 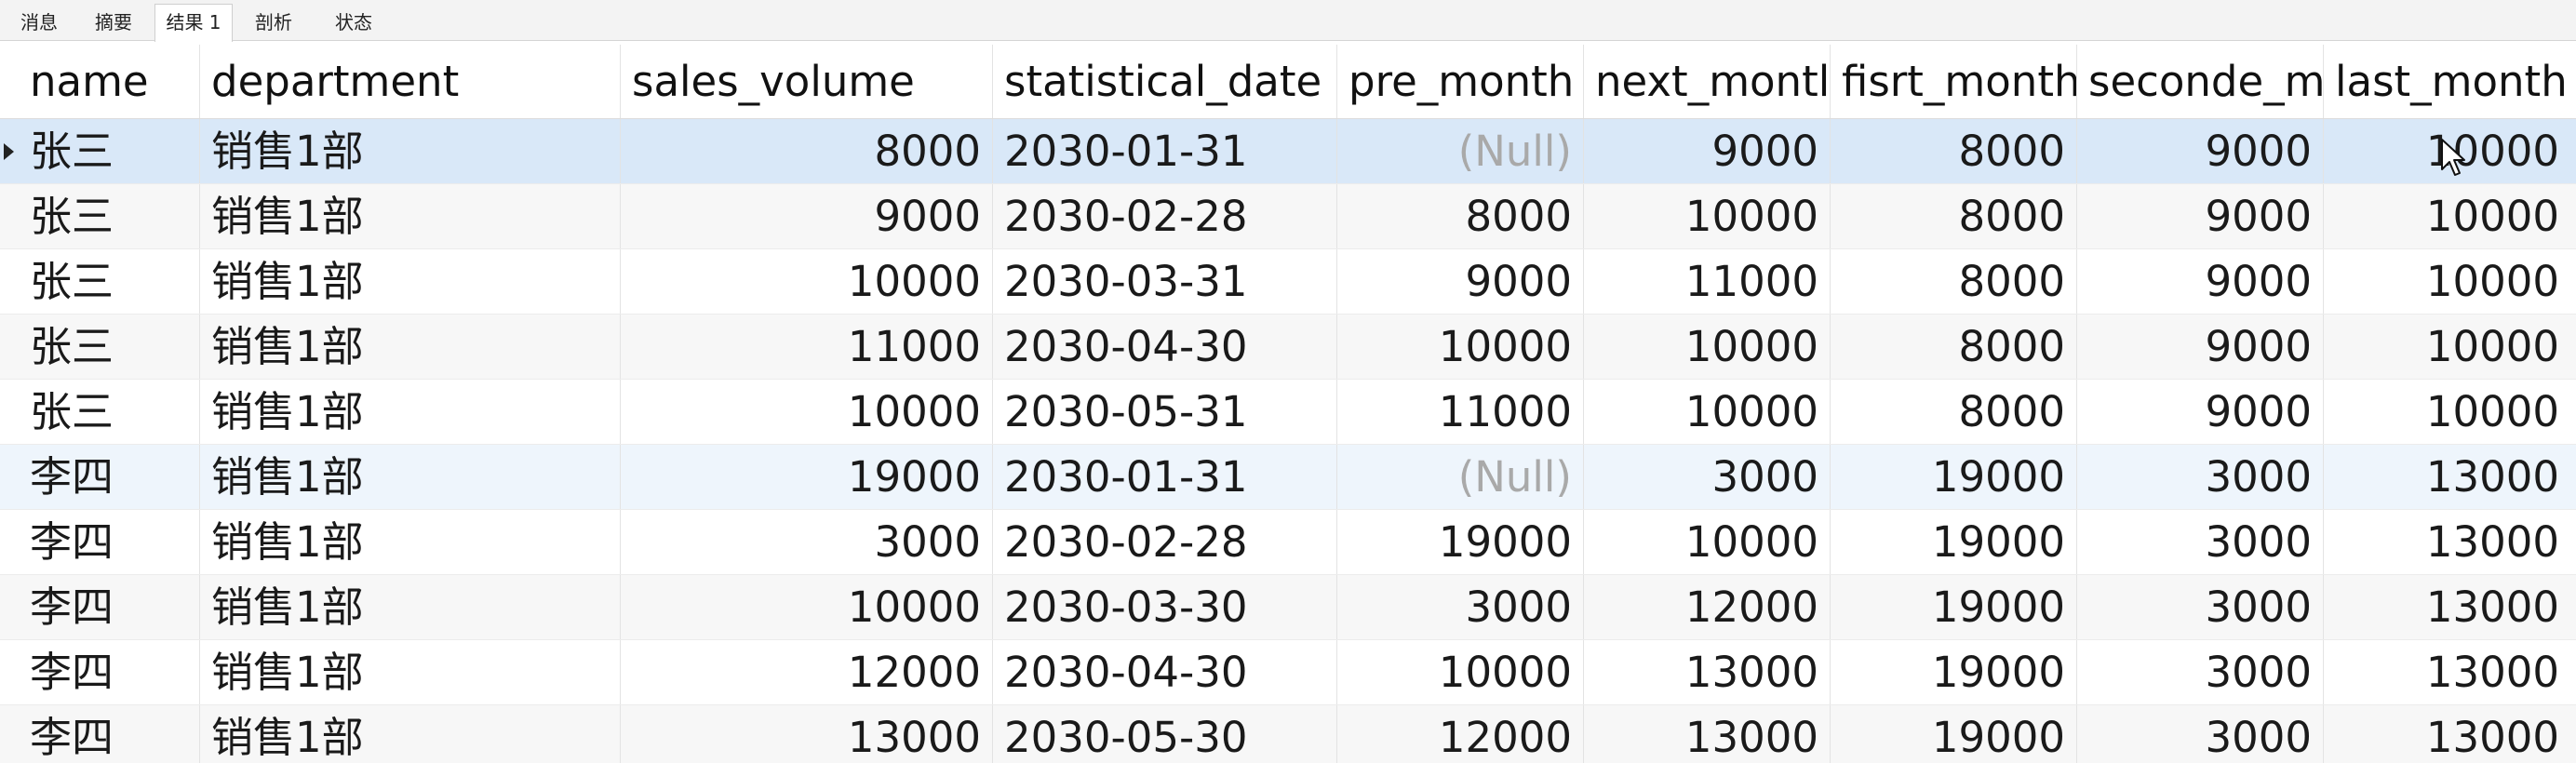 I want to click on cell-sales-volume: 8000, so click(x=807, y=151).